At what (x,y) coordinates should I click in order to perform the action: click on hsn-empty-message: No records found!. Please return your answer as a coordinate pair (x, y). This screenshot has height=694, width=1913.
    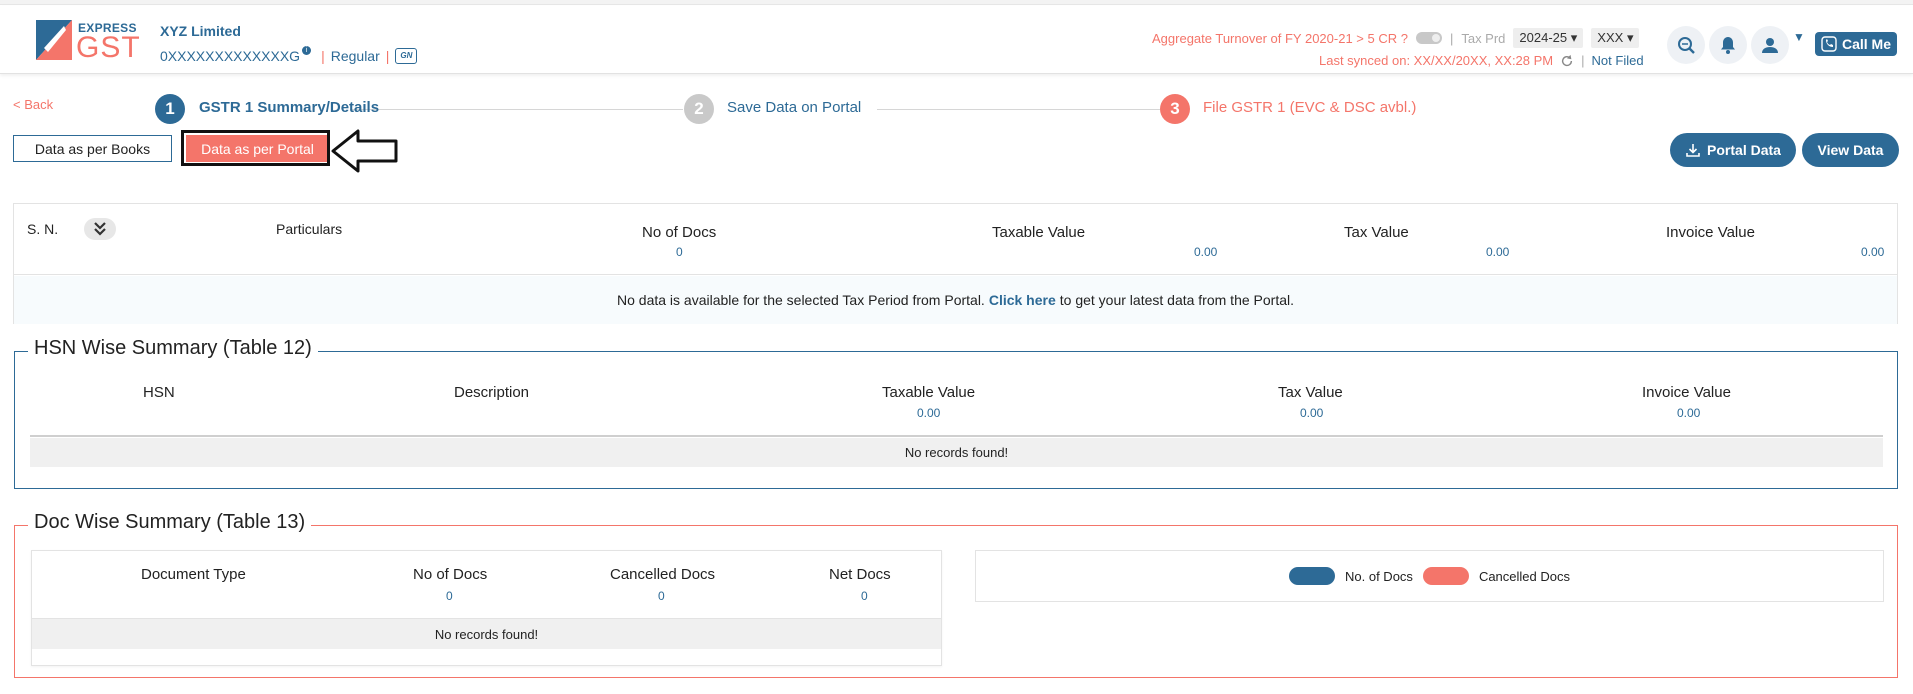
    Looking at the image, I should click on (956, 452).